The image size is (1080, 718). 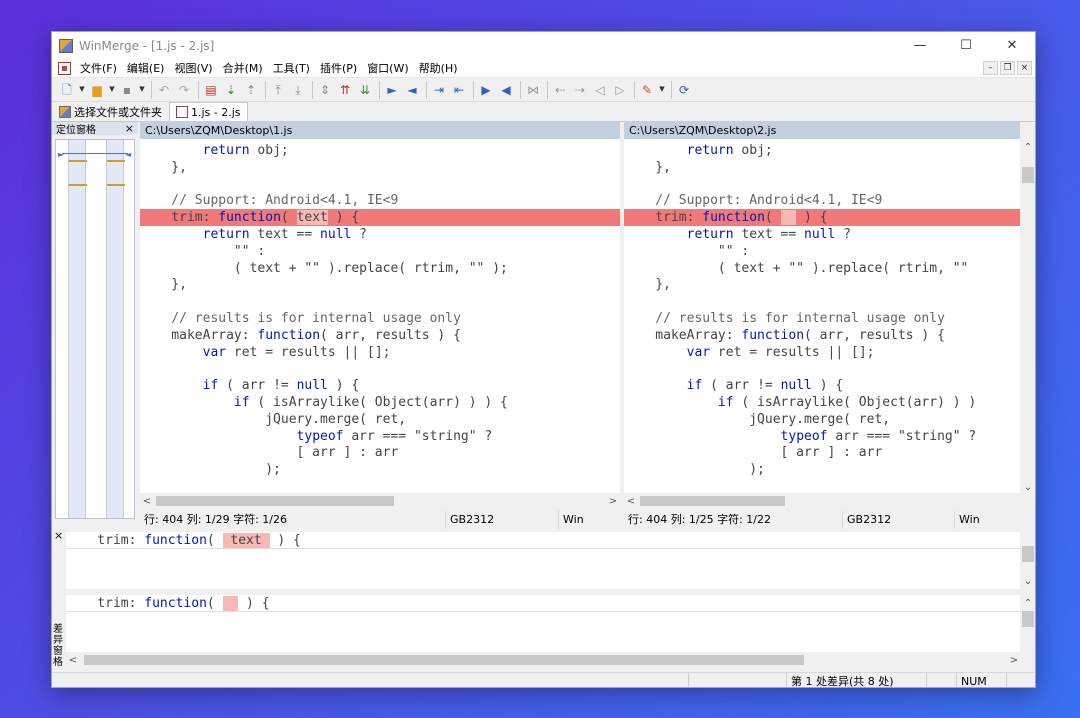 I want to click on tab-file-compare: 1.js - 2.js, so click(x=208, y=111).